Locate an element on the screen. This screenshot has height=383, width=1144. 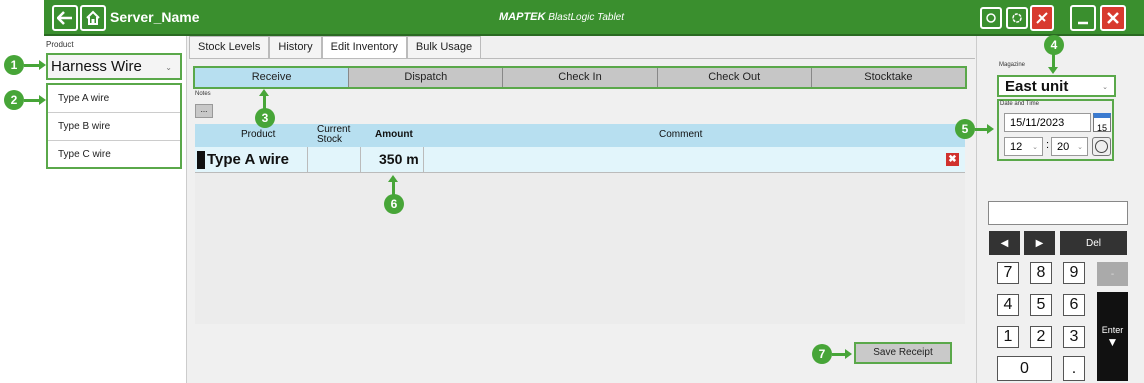
app-logo: MAPTEK BlastLogic Tablet is located at coordinates (561, 17).